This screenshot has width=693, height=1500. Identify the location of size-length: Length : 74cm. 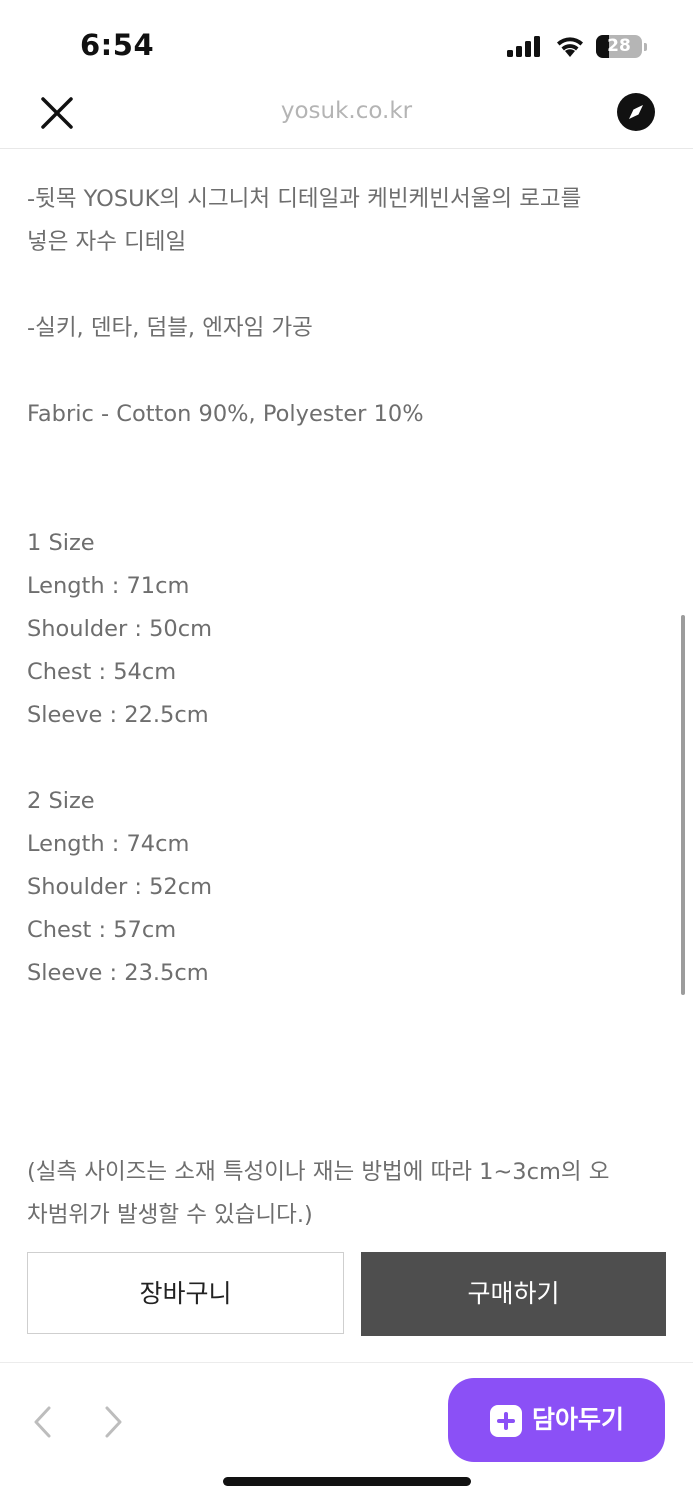
(108, 844).